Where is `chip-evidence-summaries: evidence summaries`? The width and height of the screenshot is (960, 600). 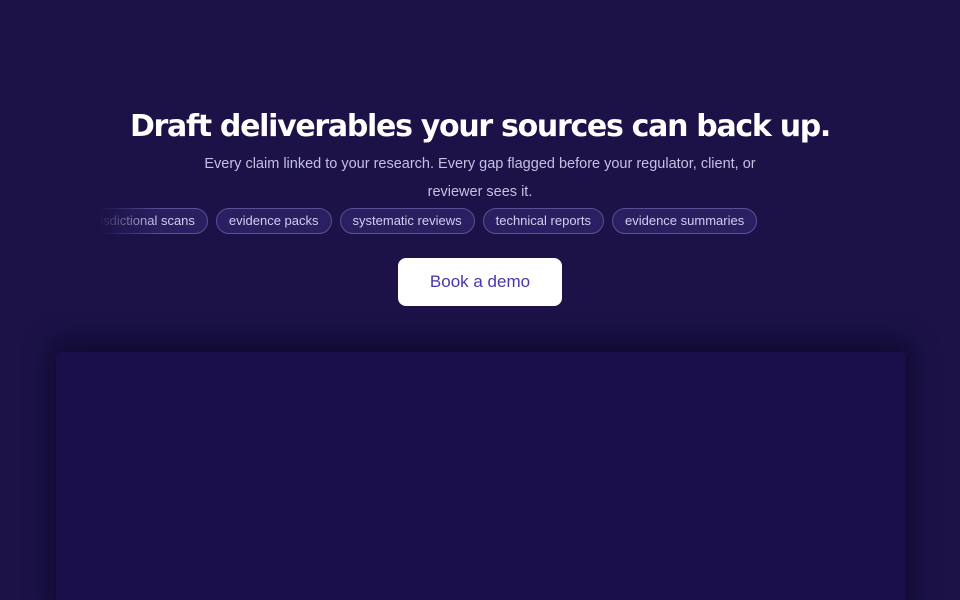
chip-evidence-summaries: evidence summaries is located at coordinates (685, 221).